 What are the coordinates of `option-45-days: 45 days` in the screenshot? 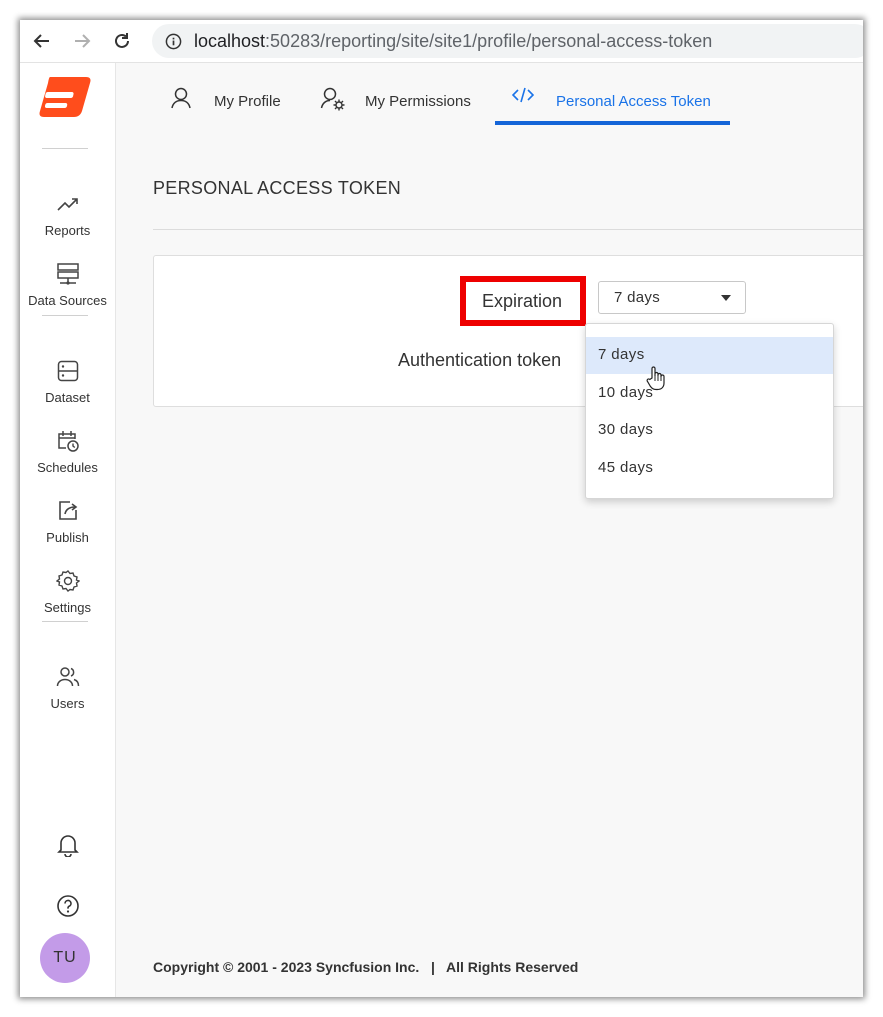 It's located at (709, 468).